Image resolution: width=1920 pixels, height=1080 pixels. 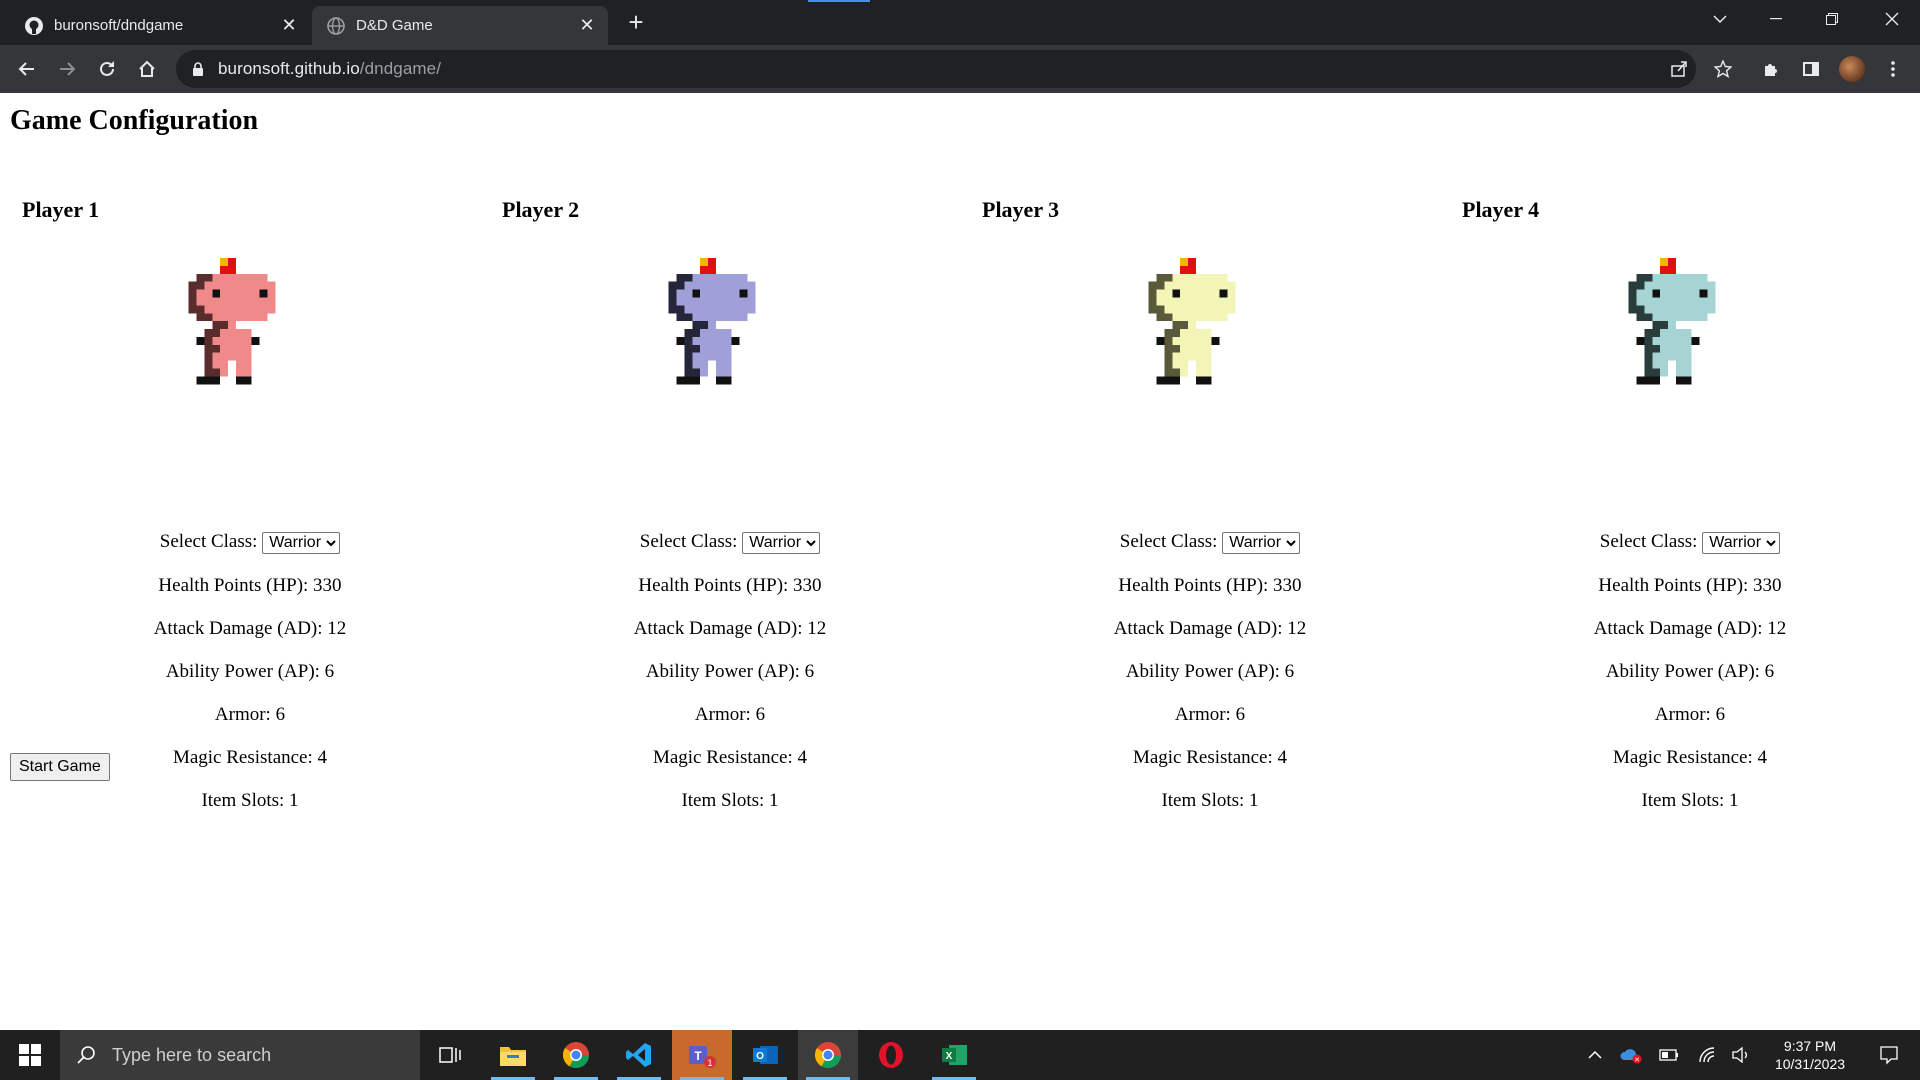 What do you see at coordinates (1776, 19) in the screenshot?
I see `minimize-button` at bounding box center [1776, 19].